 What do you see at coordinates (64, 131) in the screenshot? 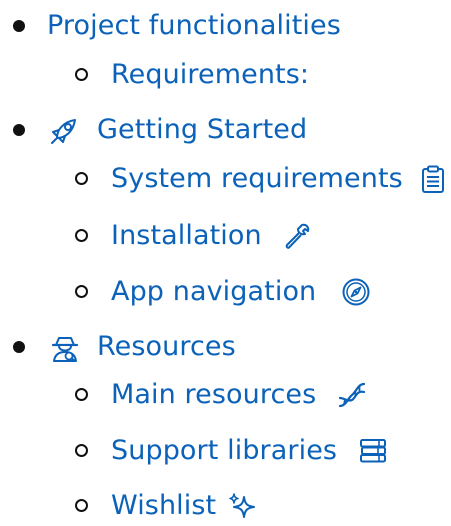
I see `rocket-icon` at bounding box center [64, 131].